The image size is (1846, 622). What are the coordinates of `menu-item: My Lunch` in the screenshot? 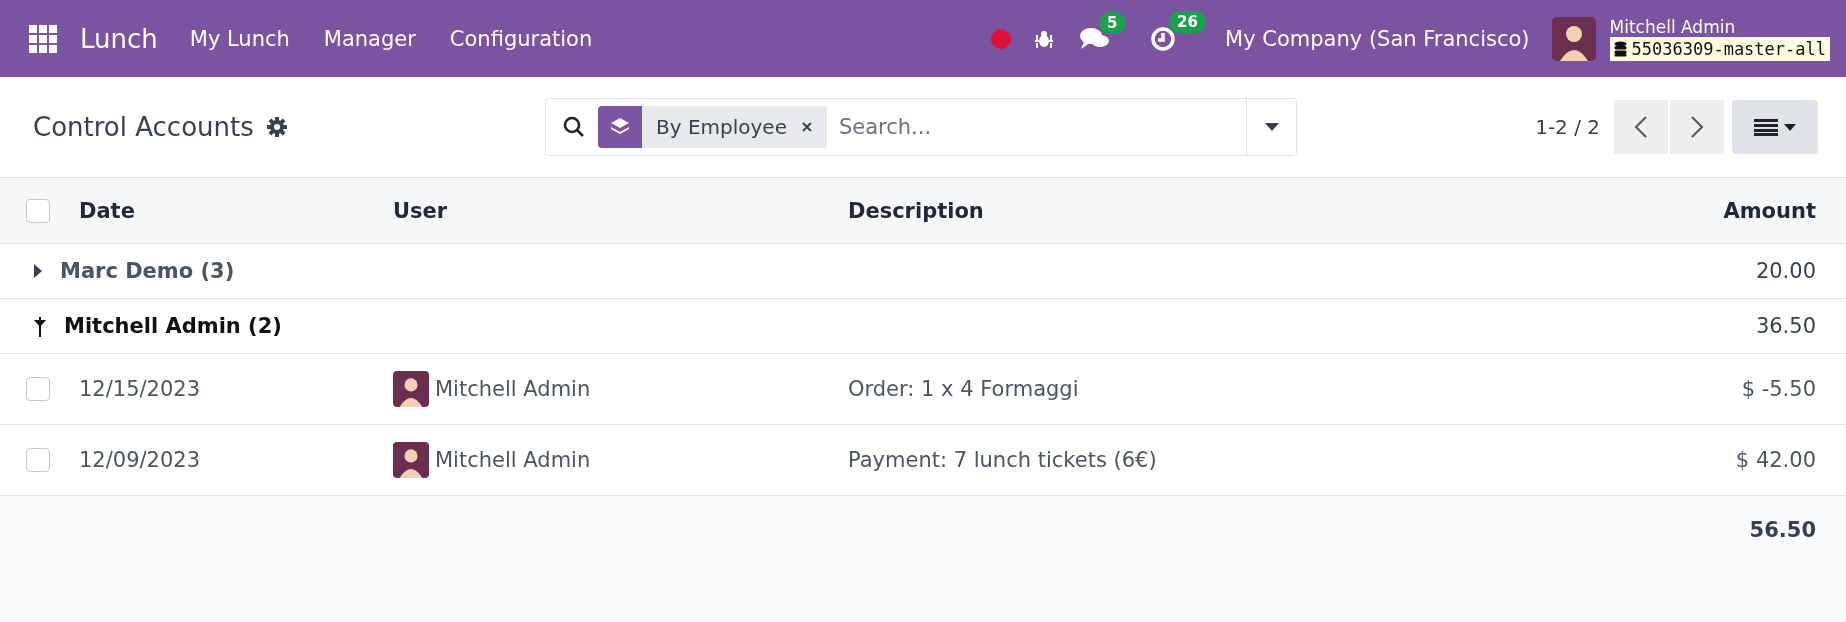 It's located at (239, 38).